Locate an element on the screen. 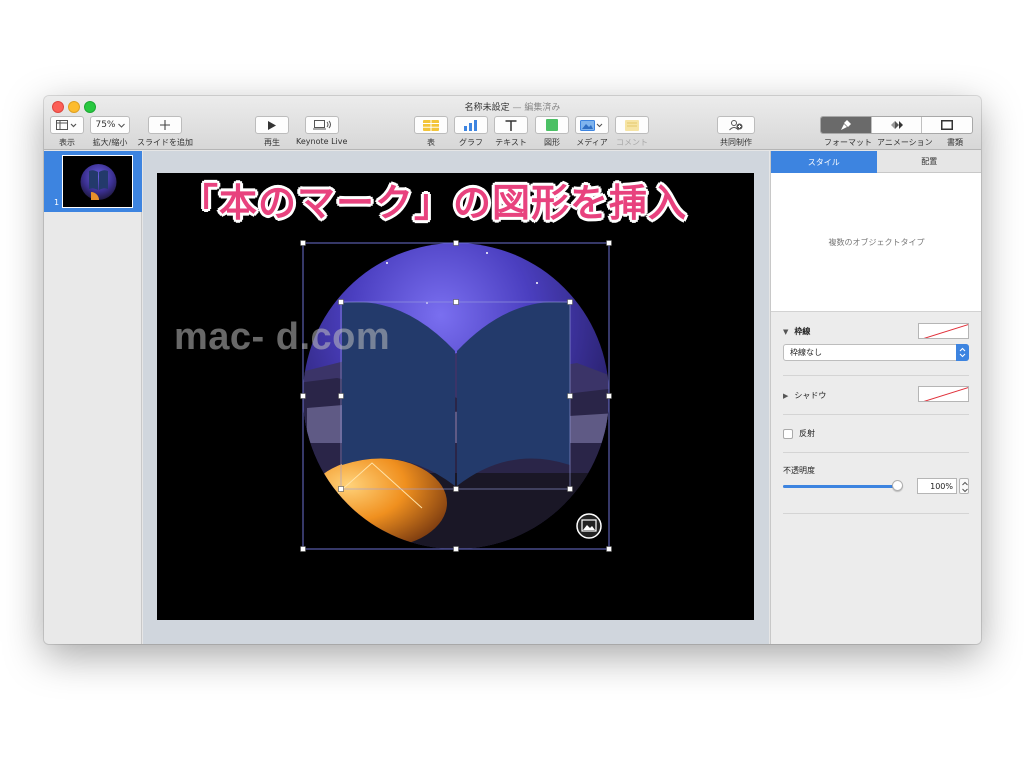  image-placeholder-icon is located at coordinates (589, 526).